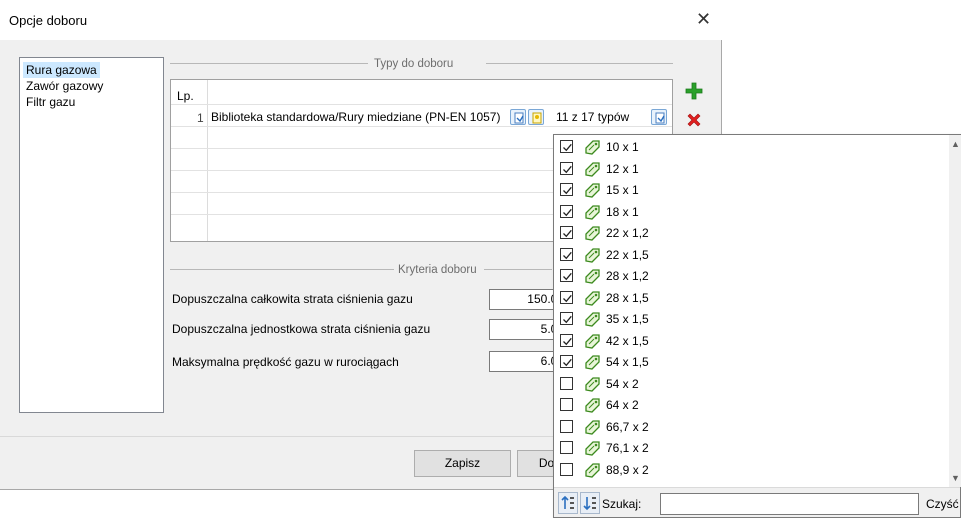  Describe the element at coordinates (462, 463) in the screenshot. I see `save-button: Zapisz` at that location.